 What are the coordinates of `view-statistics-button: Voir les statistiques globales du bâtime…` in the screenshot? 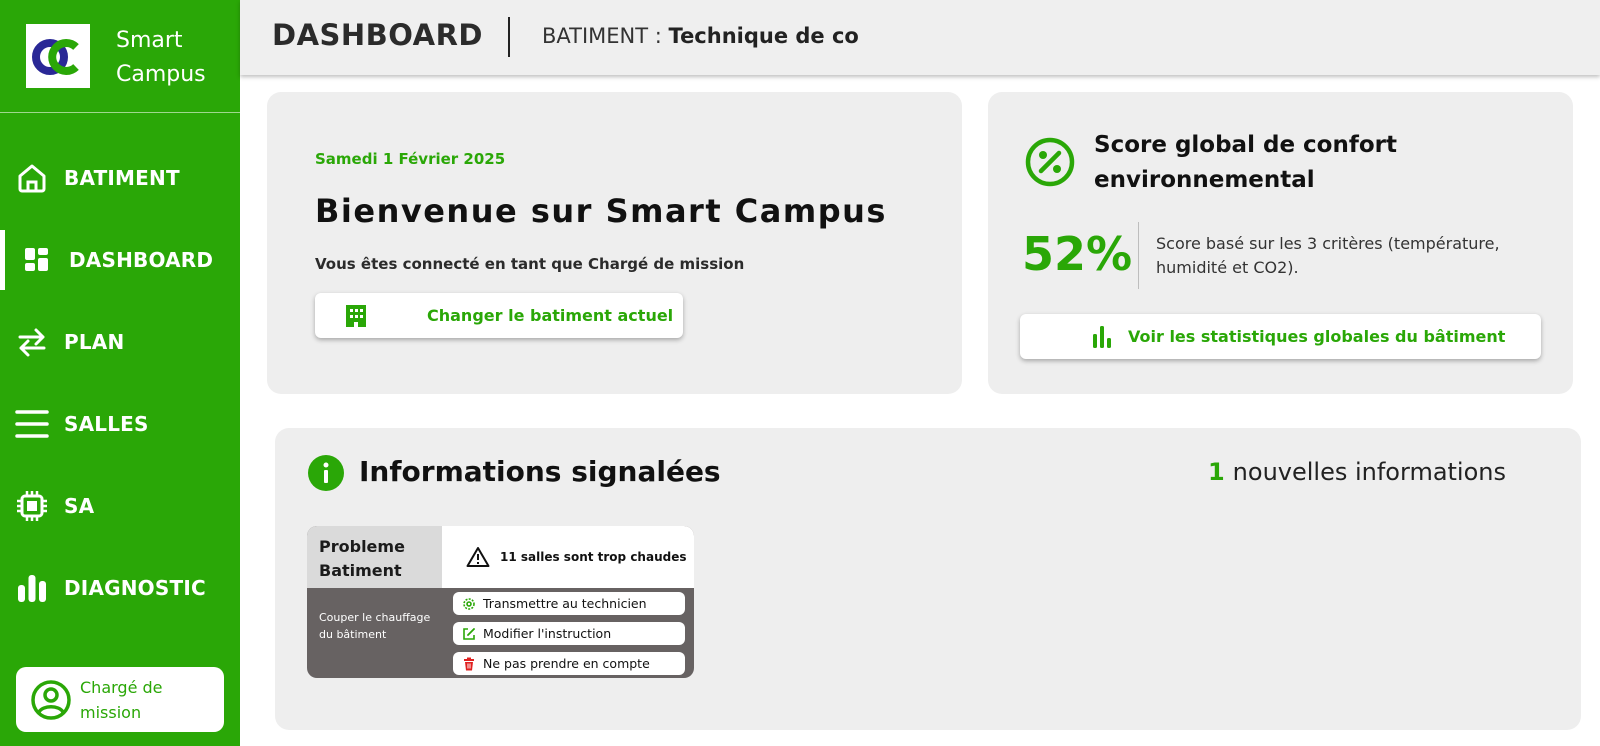 It's located at (1280, 336).